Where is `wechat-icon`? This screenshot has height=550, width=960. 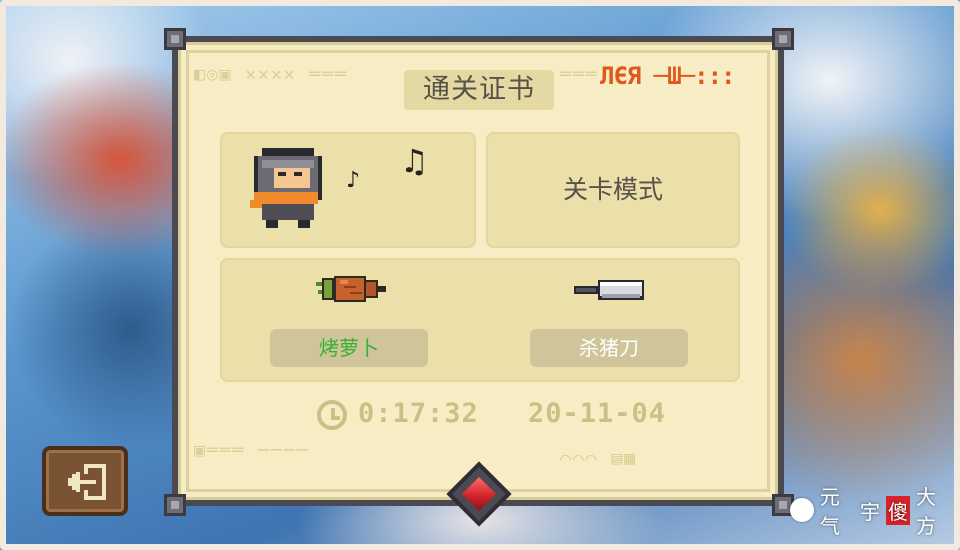 wechat-icon is located at coordinates (802, 510).